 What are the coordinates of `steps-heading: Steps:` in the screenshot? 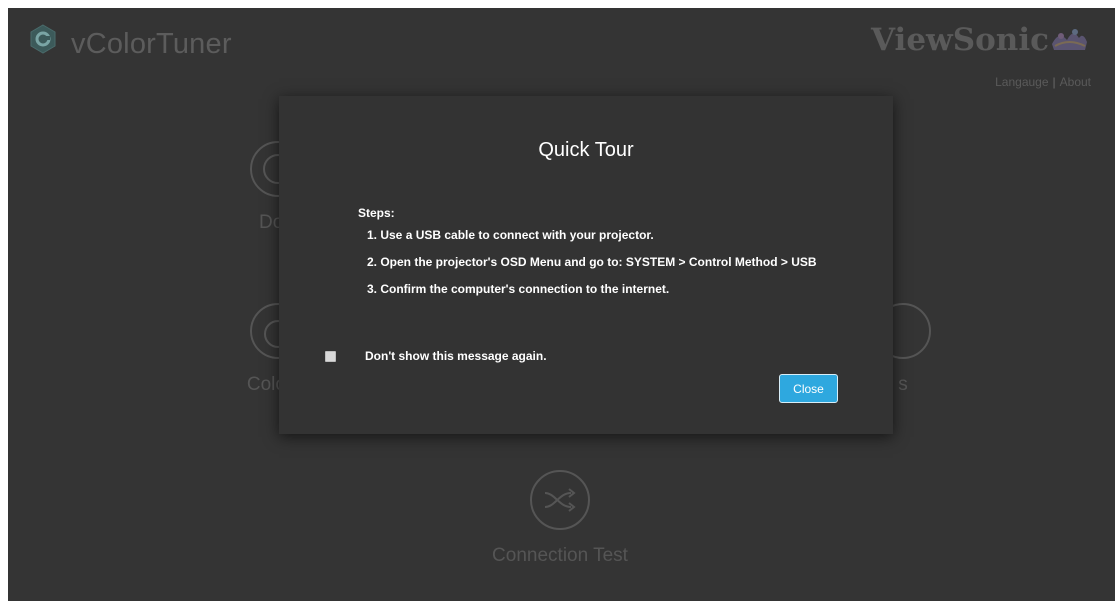 It's located at (376, 213).